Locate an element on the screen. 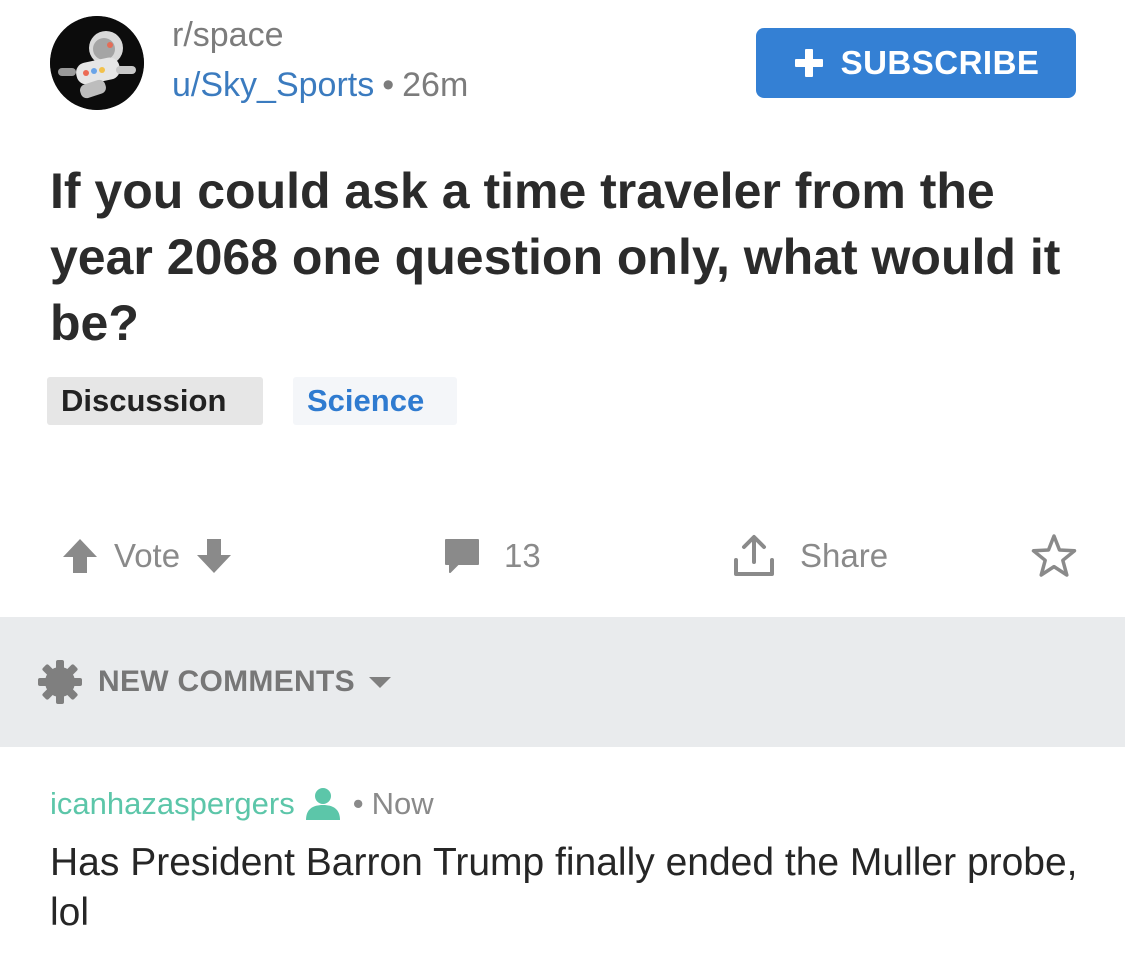 The image size is (1125, 961). subreddit-avatar is located at coordinates (97, 63).